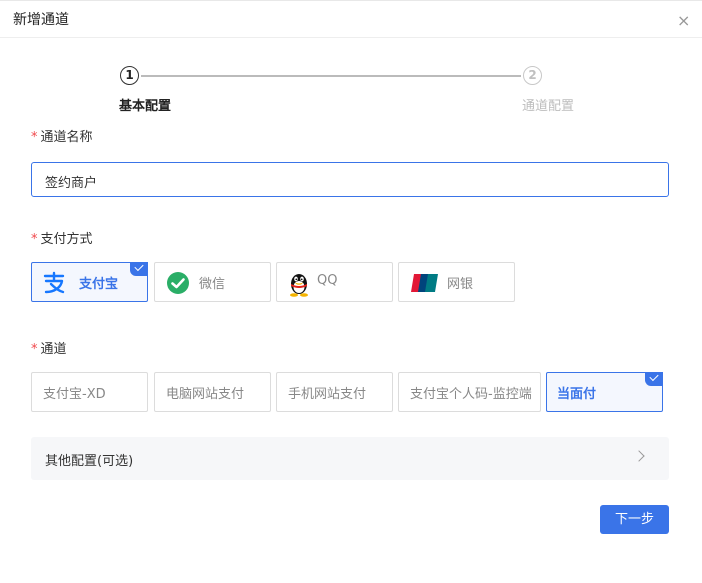 This screenshot has height=583, width=702. I want to click on payment-option-alipay: 支付宝, so click(89, 282).